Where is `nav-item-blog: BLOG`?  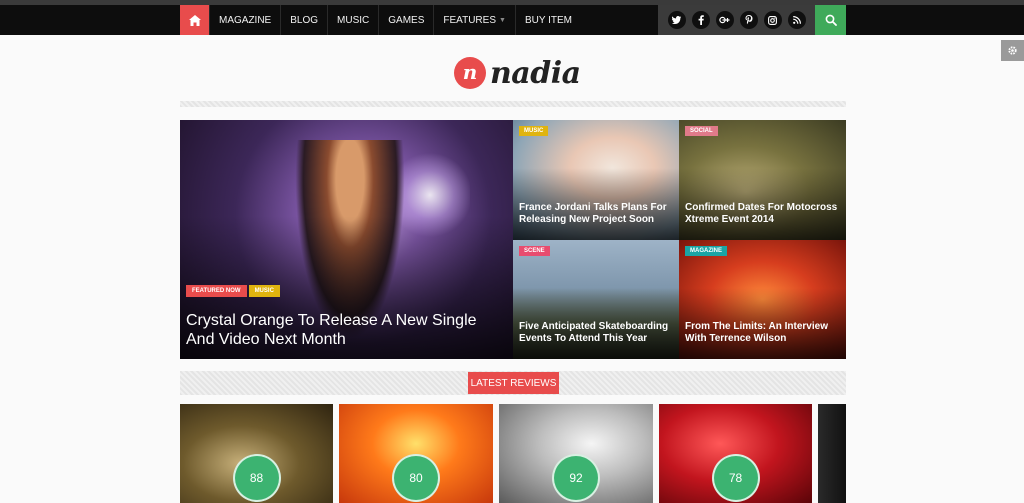
nav-item-blog: BLOG is located at coordinates (303, 20).